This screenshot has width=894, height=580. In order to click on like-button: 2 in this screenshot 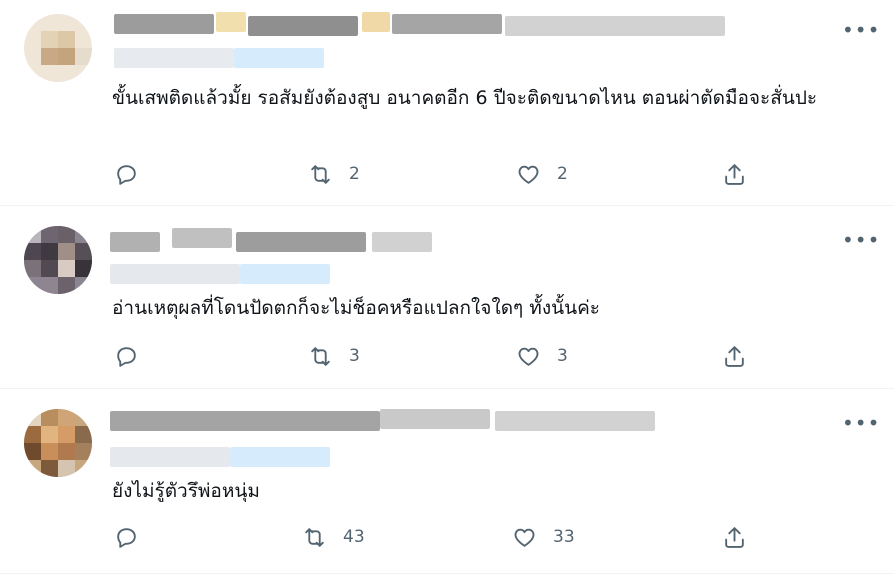, I will do `click(542, 174)`.